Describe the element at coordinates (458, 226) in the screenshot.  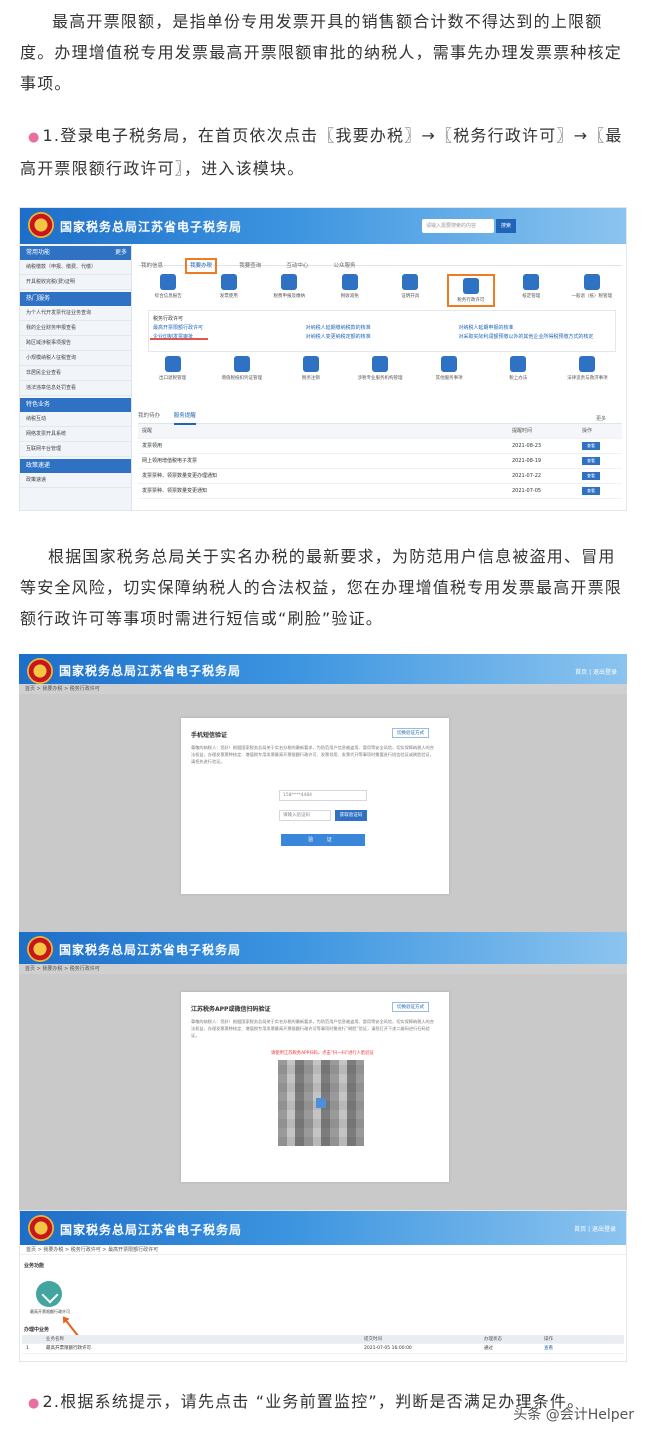
I see `search-input: 请输入需要搜索的内容` at that location.